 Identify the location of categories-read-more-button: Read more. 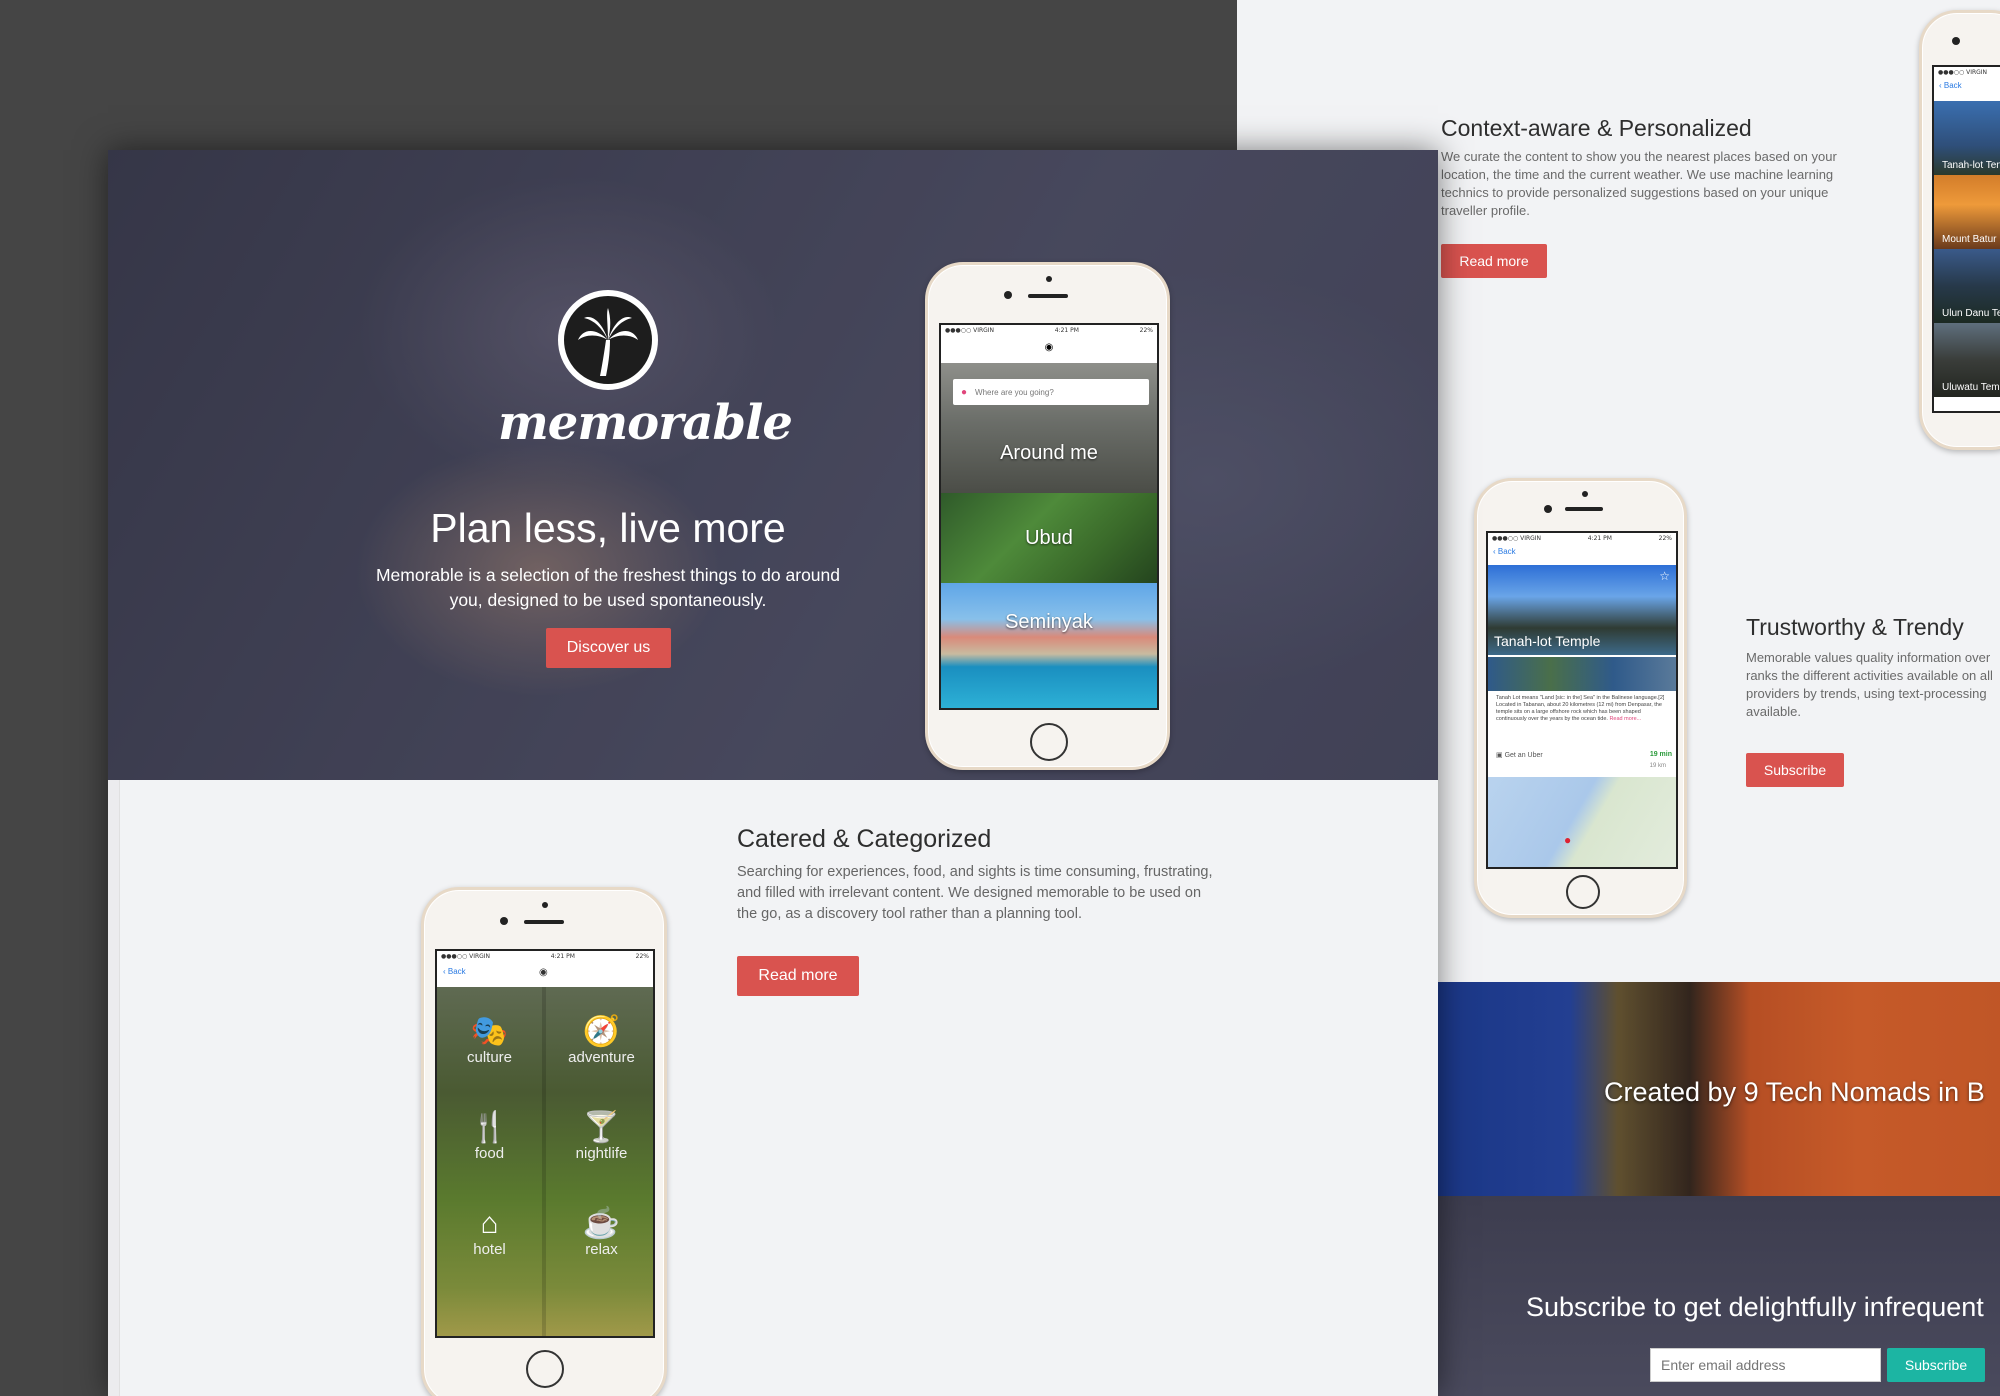
(798, 976).